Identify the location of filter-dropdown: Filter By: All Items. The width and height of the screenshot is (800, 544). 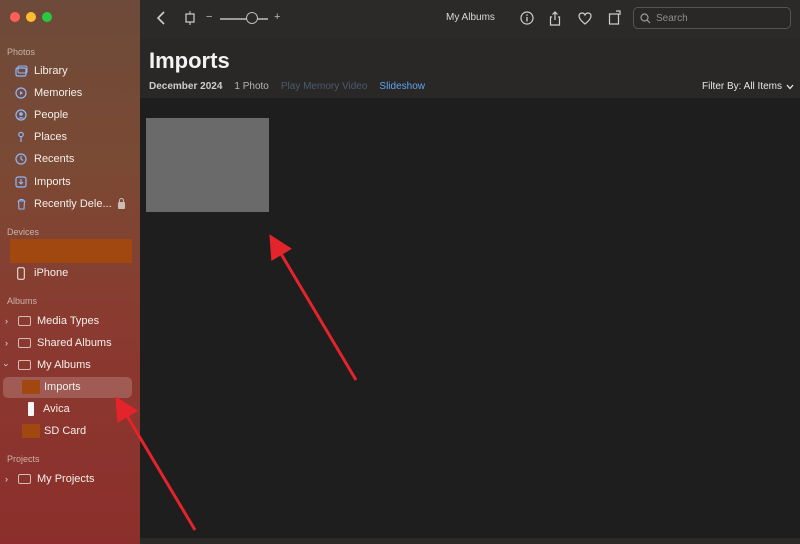
(748, 86).